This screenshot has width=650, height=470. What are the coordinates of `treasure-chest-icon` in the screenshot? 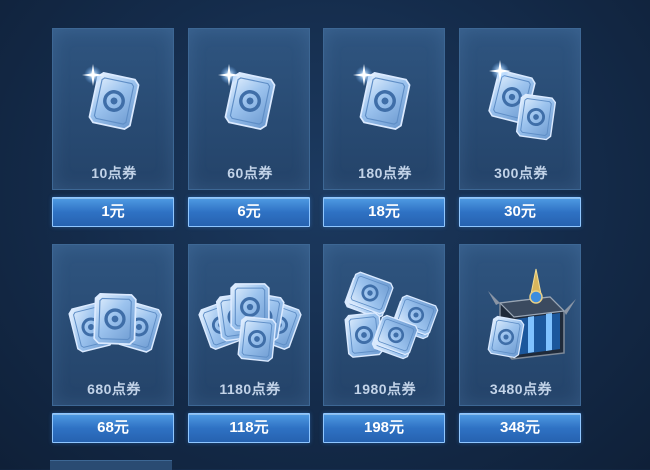 It's located at (531, 314).